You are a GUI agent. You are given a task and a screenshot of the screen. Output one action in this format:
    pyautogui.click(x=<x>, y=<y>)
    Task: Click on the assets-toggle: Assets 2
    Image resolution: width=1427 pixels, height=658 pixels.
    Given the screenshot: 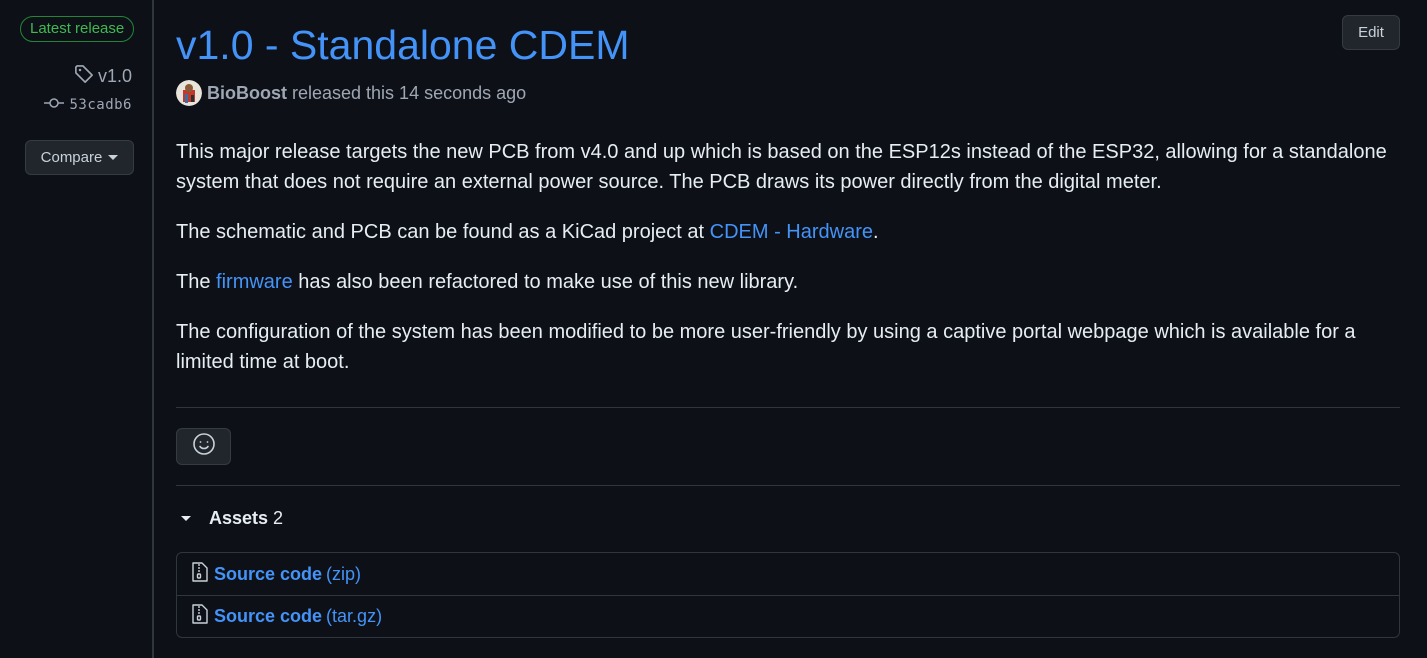 What is the action you would take?
    pyautogui.click(x=229, y=518)
    